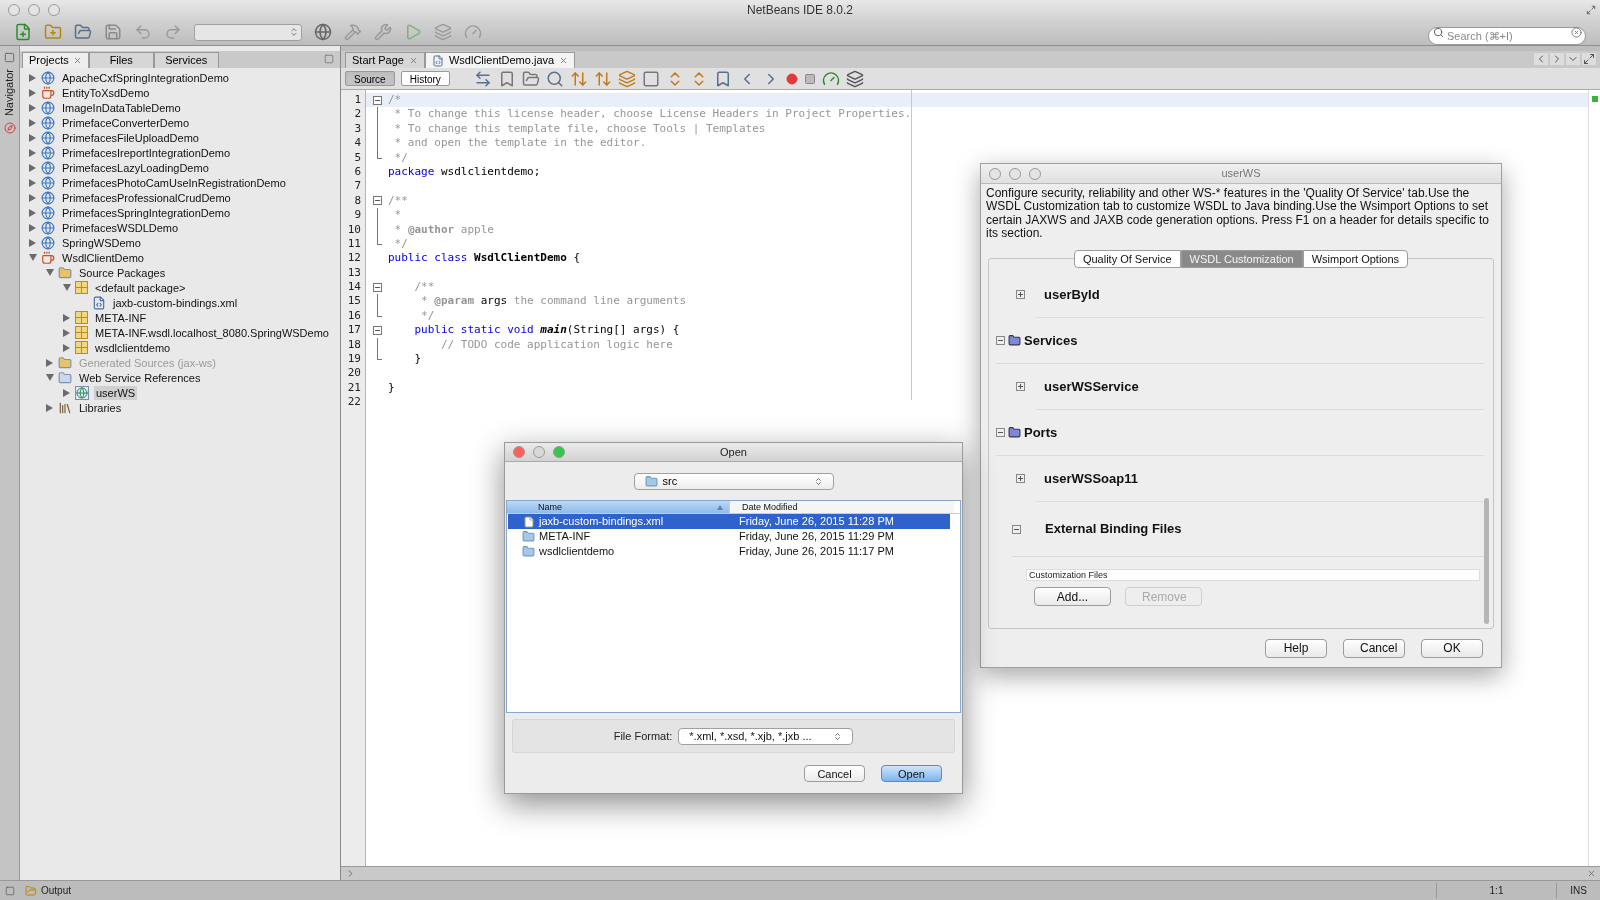 This screenshot has height=900, width=1600. Describe the element at coordinates (126, 122) in the screenshot. I see `tree-item: PrimefaceConverterDemo` at that location.